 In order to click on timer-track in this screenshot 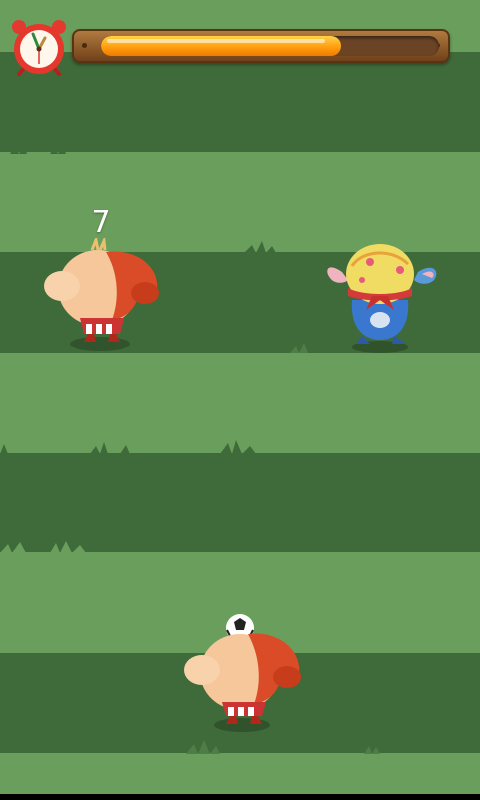, I will do `click(270, 46)`.